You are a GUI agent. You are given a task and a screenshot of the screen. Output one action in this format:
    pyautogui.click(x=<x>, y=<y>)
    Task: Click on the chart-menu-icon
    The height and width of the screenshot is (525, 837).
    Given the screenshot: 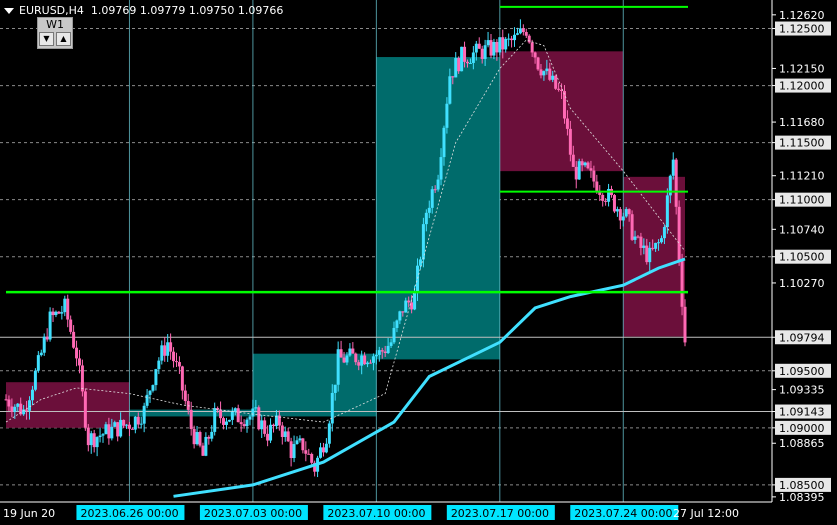 What is the action you would take?
    pyautogui.click(x=9, y=11)
    